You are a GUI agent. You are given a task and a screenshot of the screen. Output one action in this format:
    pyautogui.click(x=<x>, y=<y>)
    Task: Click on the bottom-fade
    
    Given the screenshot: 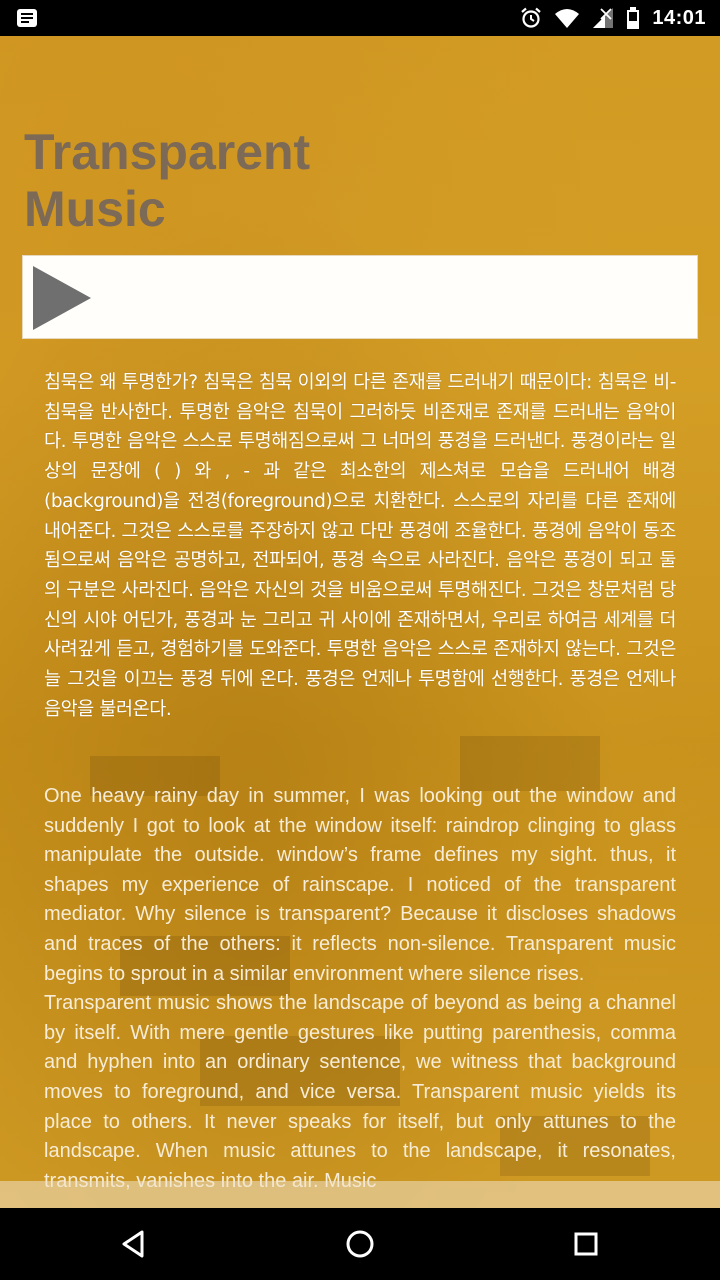 What is the action you would take?
    pyautogui.click(x=360, y=1194)
    